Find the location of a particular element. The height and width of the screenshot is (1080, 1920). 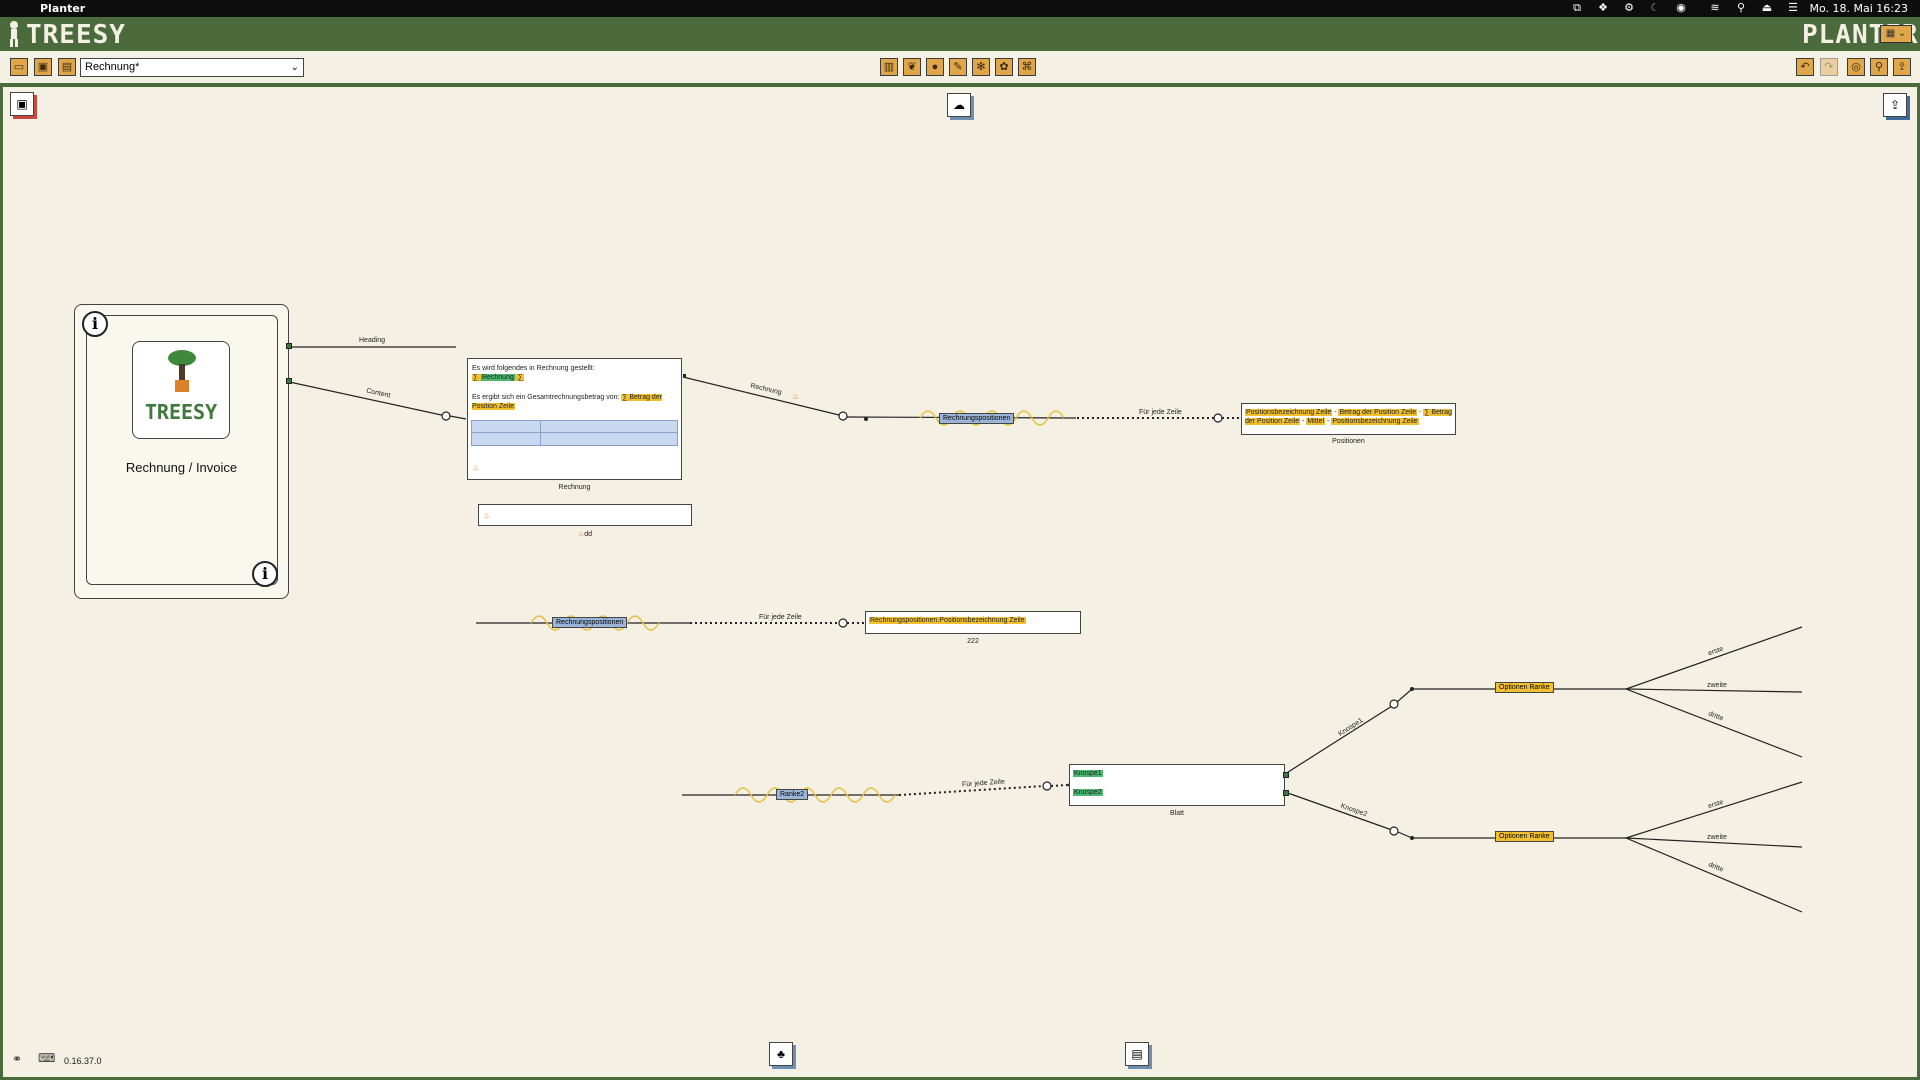

edge-label-fur-jede-zeile: Für jede Zeile is located at coordinates (1160, 412).